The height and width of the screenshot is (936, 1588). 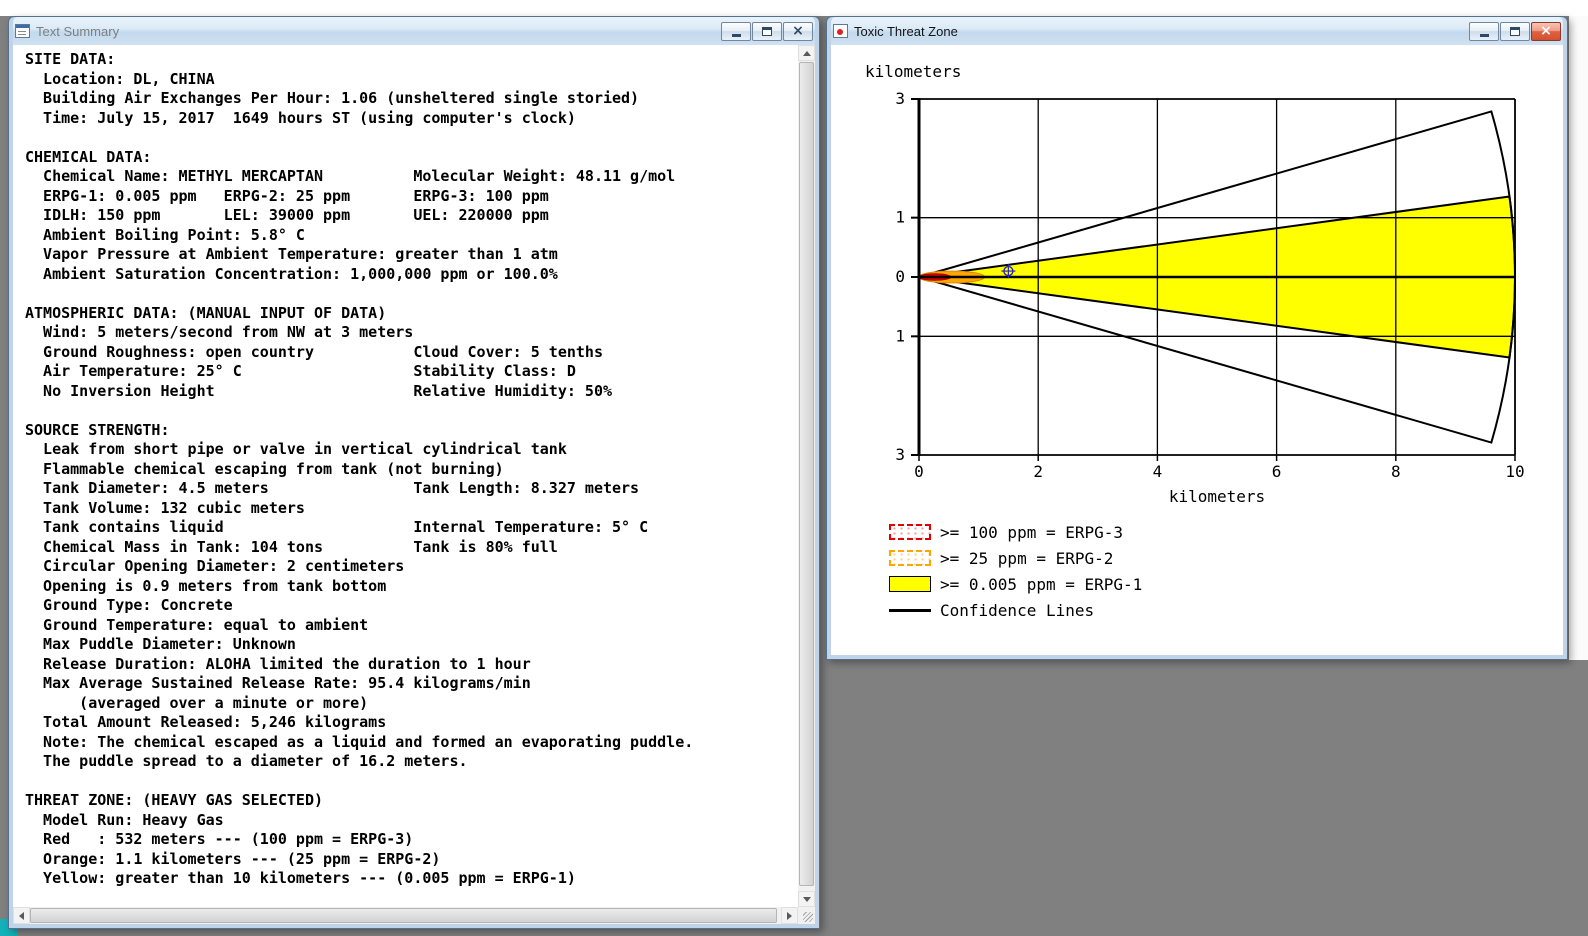 I want to click on legend-item: >= 25 ppm = ERPG-2, so click(x=1015, y=558).